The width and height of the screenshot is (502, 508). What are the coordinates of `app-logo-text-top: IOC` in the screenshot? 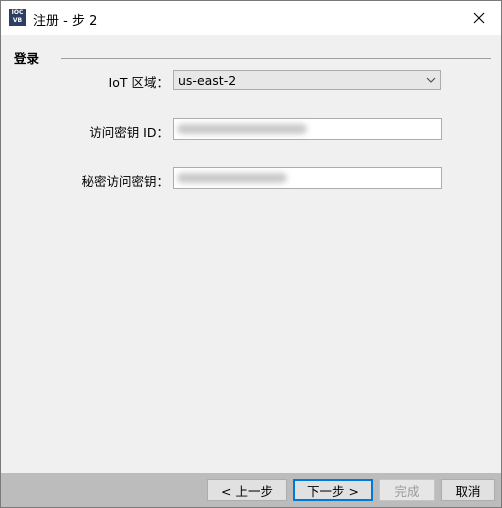 It's located at (17, 12).